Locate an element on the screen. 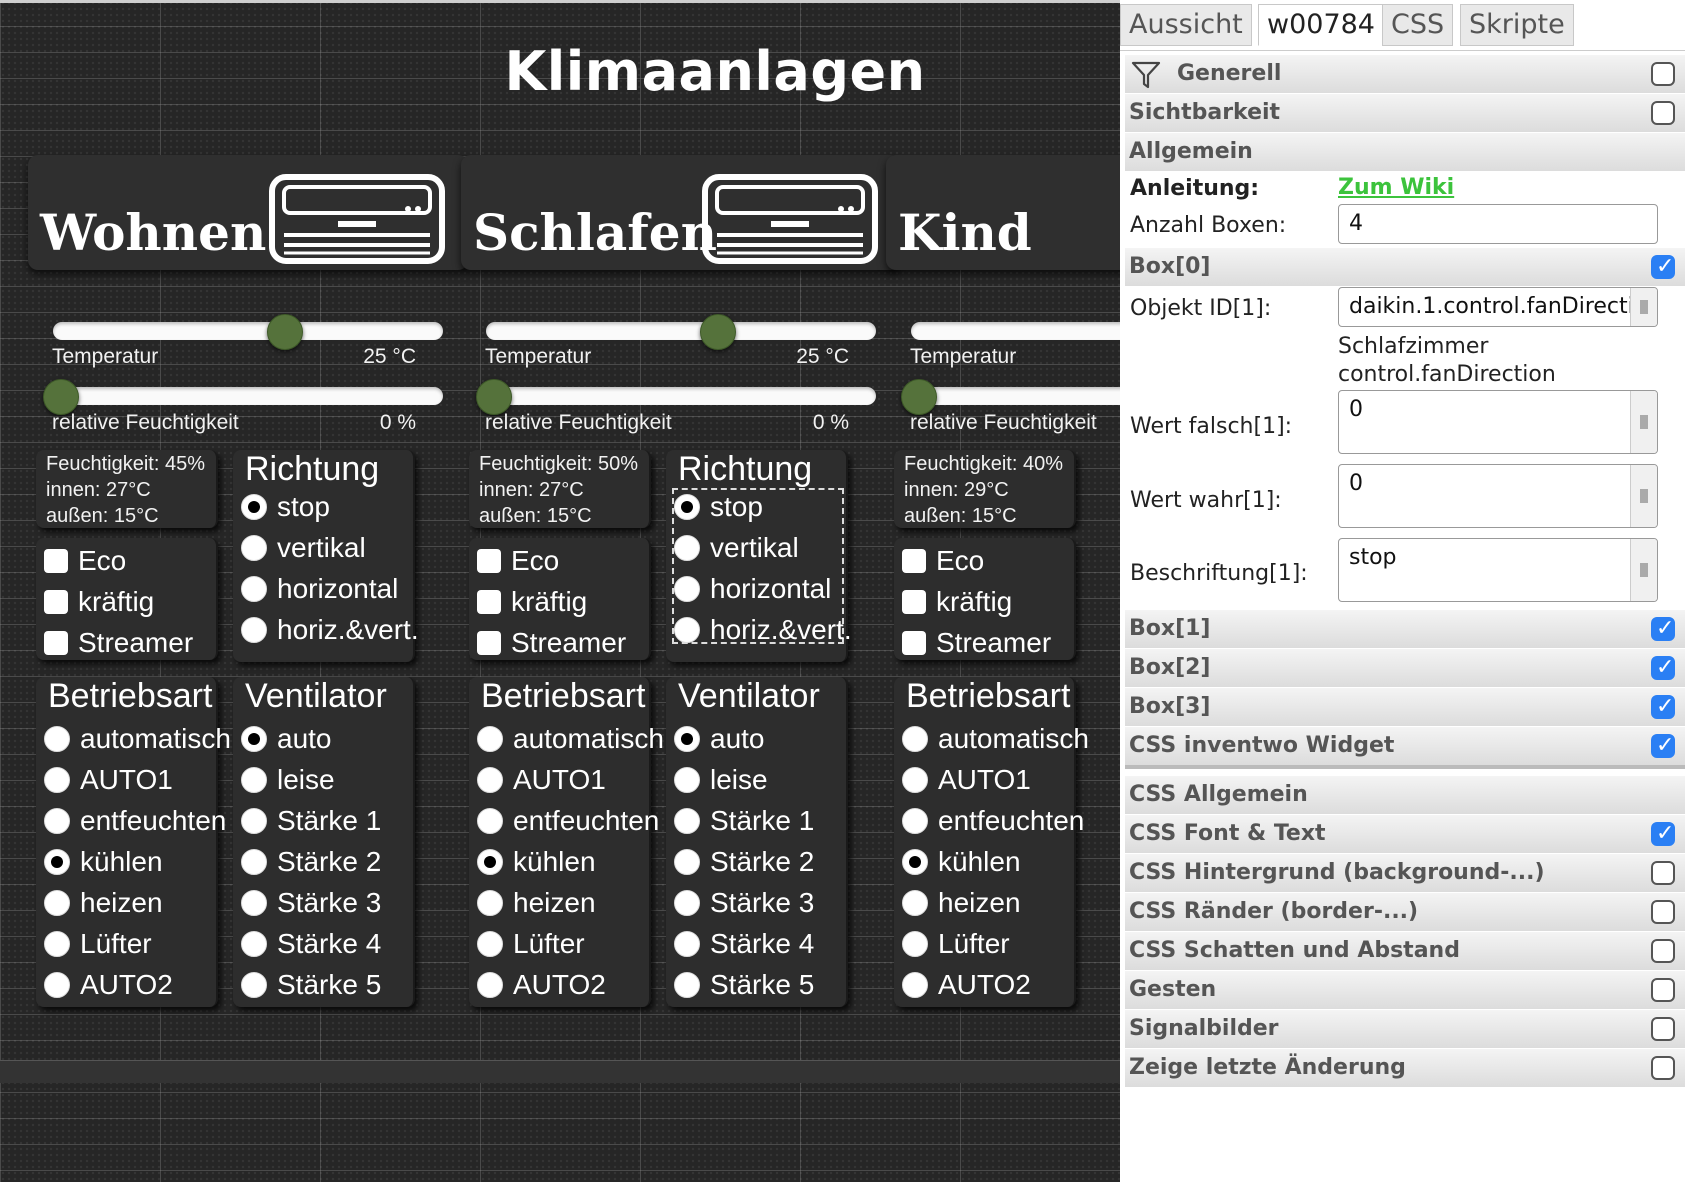  beschriftung-input: stop is located at coordinates (1498, 570).